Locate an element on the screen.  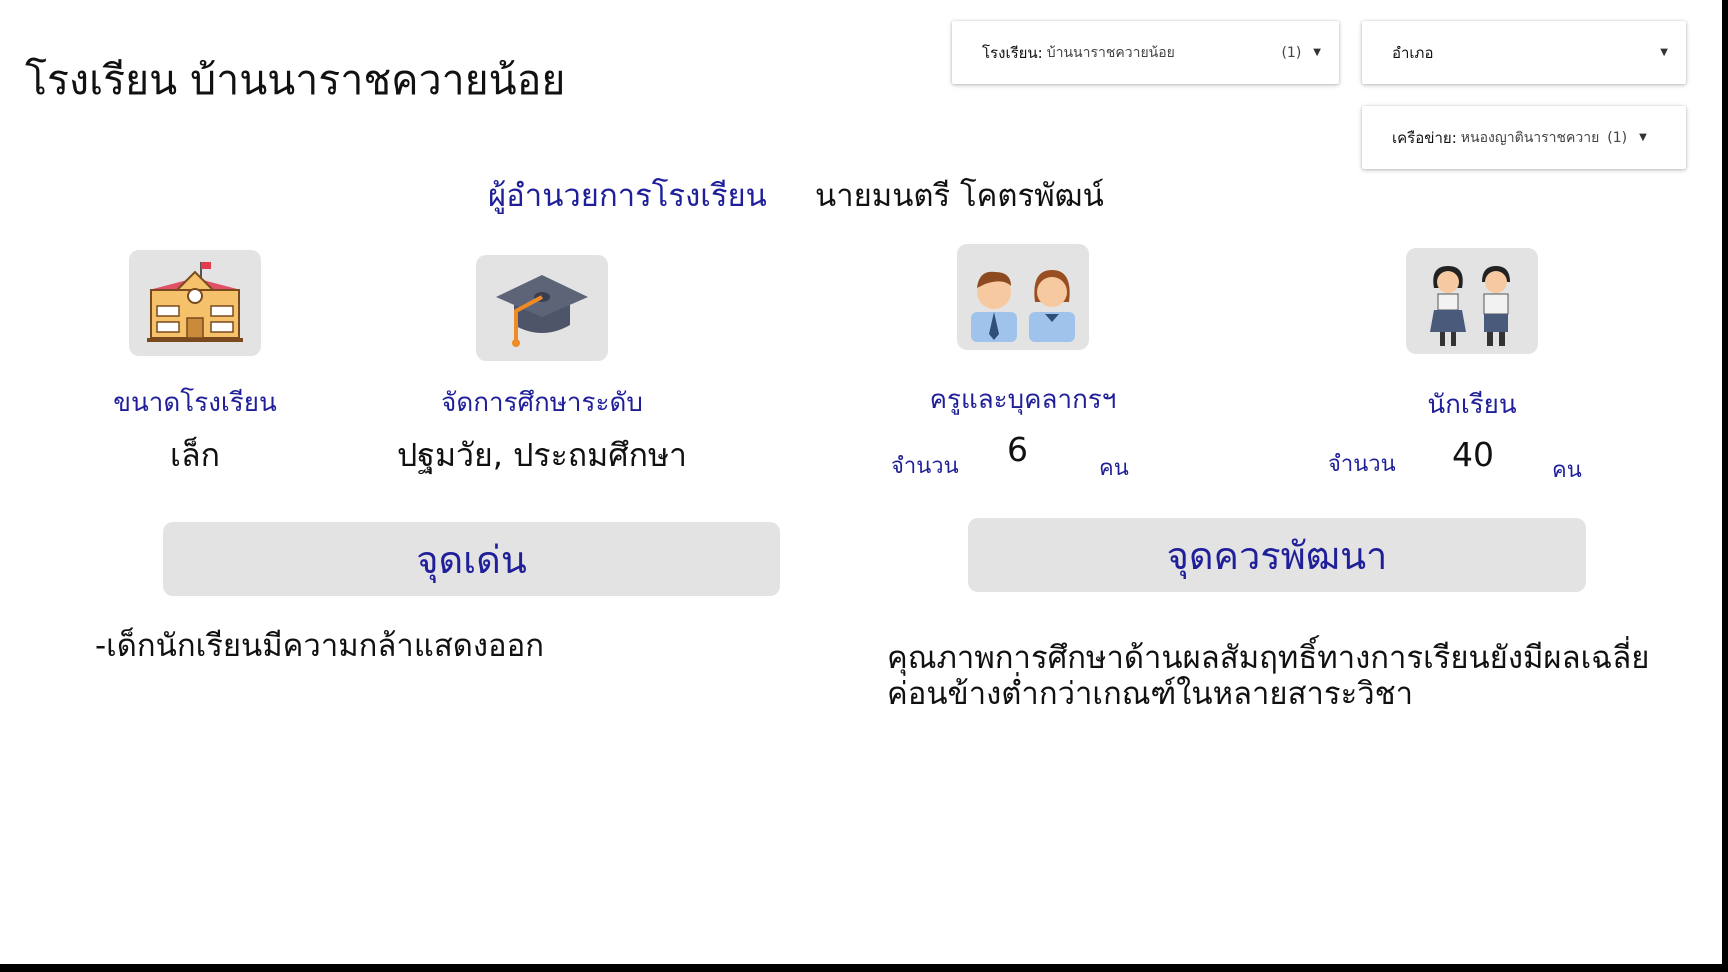
school-building-icon is located at coordinates (195, 303).